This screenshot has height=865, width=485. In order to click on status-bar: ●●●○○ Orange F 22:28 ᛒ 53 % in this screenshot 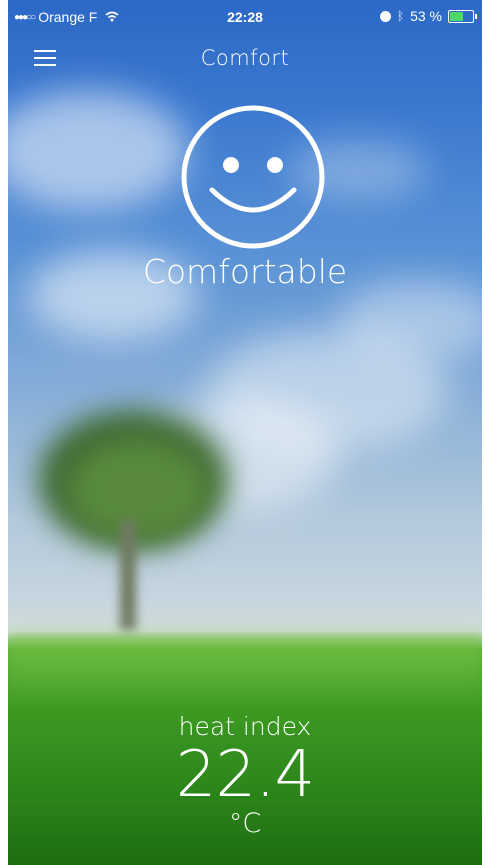, I will do `click(245, 17)`.